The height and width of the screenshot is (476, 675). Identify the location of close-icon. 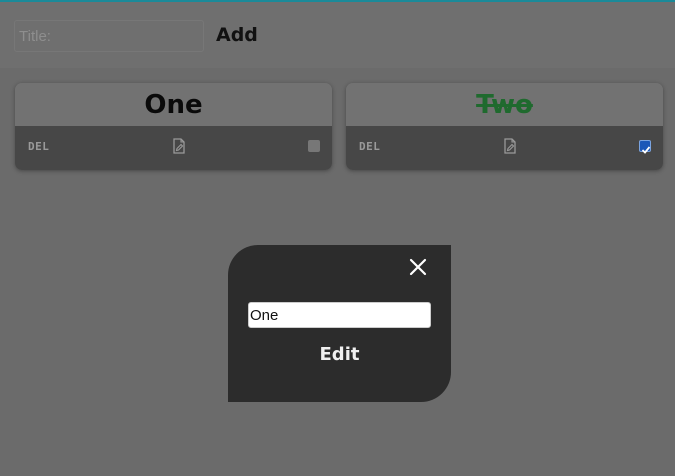
(418, 267).